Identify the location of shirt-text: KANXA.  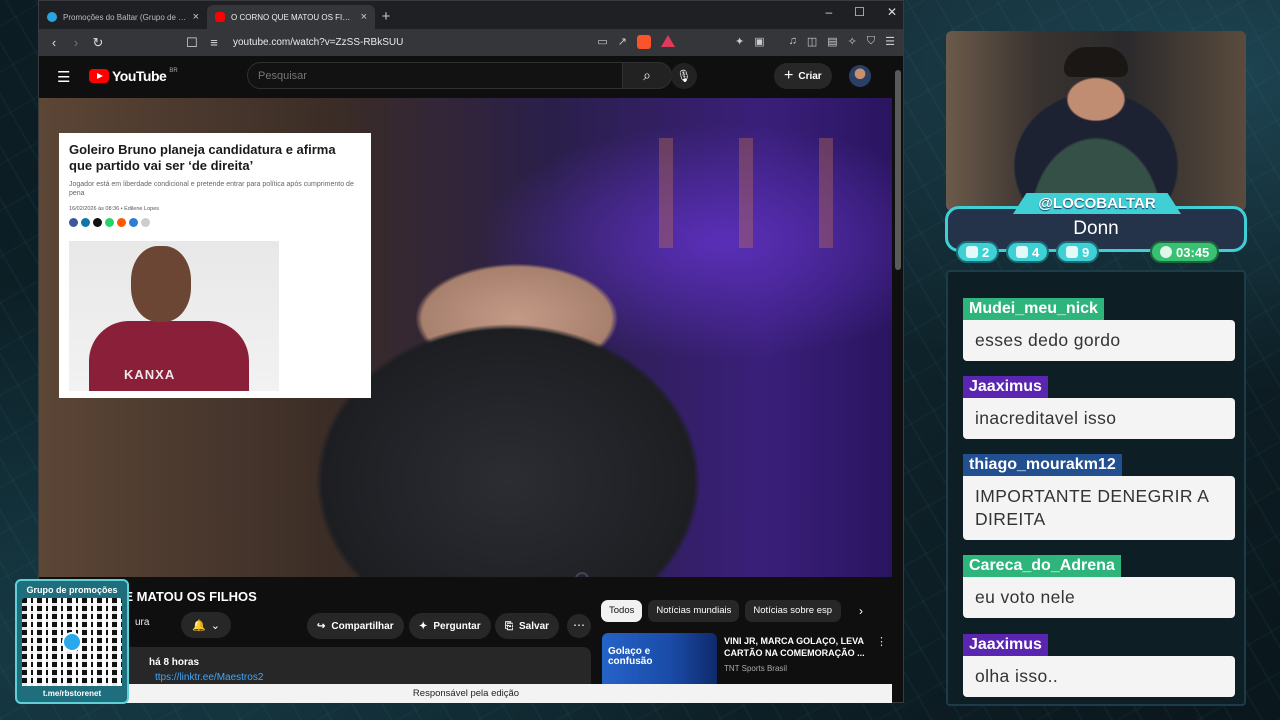
(150, 374).